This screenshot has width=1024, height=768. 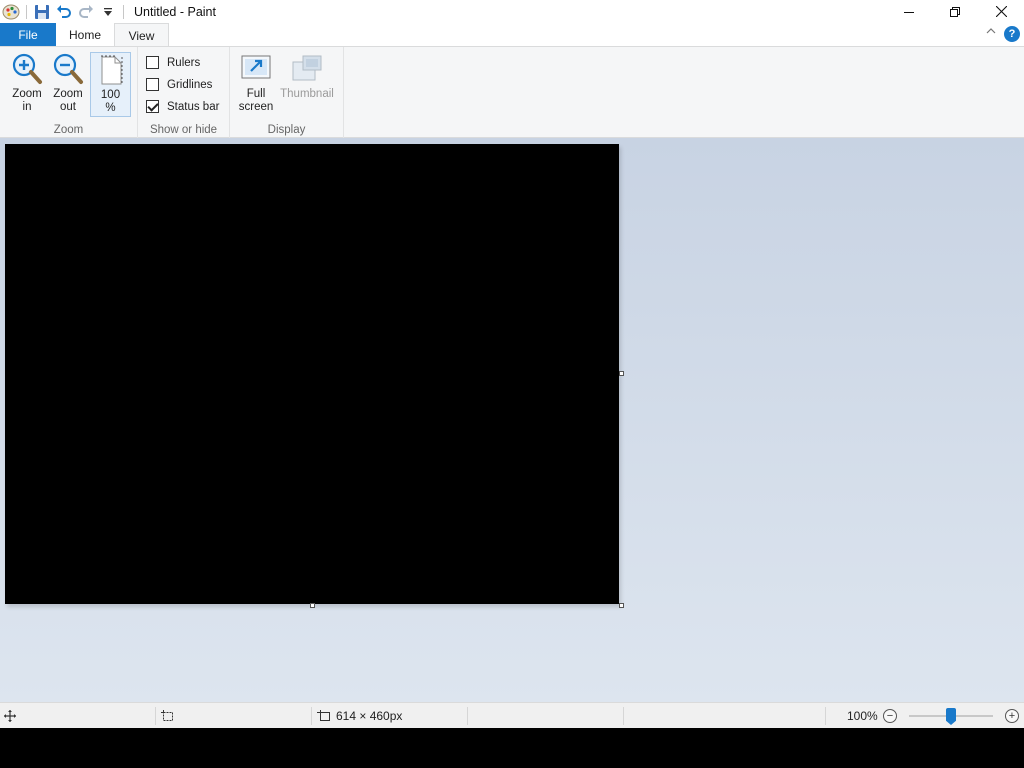 I want to click on image-size-text: 614 × 460px, so click(x=369, y=716).